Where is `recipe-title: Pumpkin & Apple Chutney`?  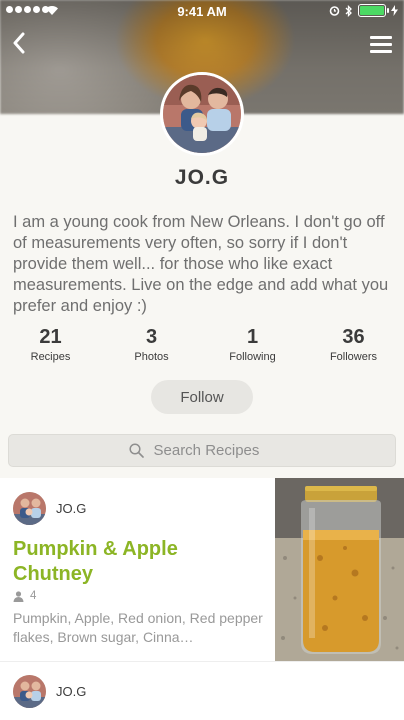
recipe-title: Pumpkin & Apple Chutney is located at coordinates (138, 562).